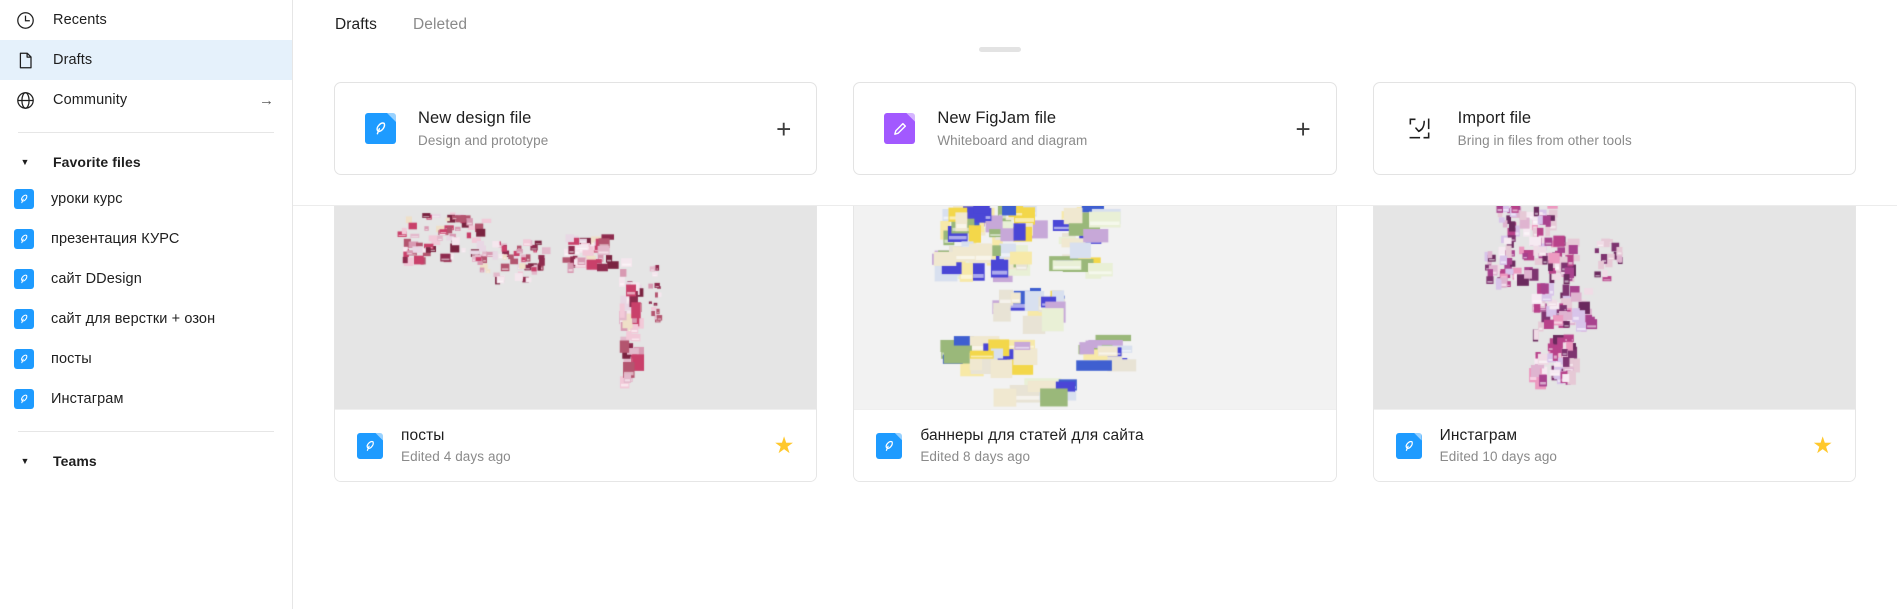  I want to click on sidebar-item-drafts: Drafts, so click(146, 60).